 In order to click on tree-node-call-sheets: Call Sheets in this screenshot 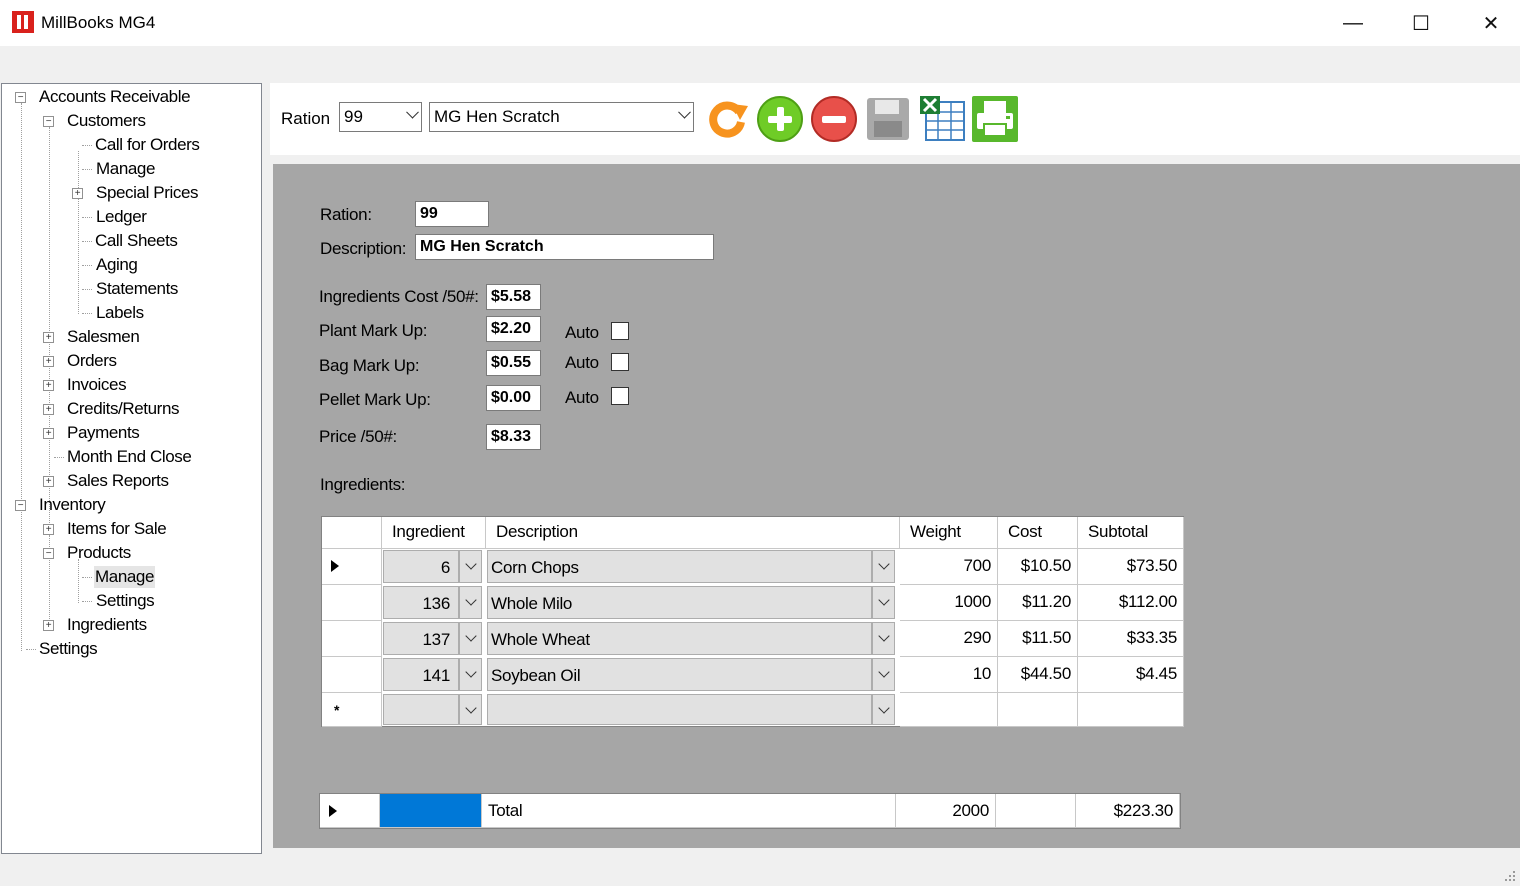, I will do `click(129, 241)`.